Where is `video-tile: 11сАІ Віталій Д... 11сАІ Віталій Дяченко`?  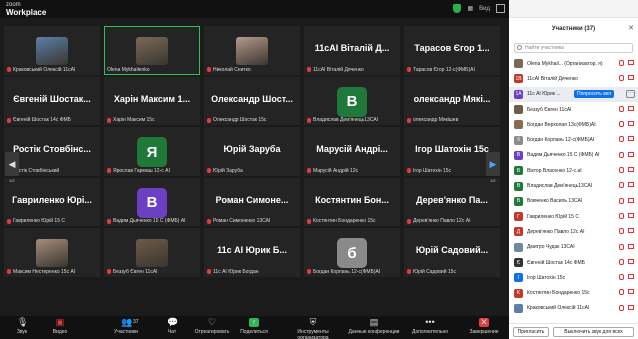 video-tile: 11сАІ Віталій Д... 11сАІ Віталій Дяченко is located at coordinates (352, 50).